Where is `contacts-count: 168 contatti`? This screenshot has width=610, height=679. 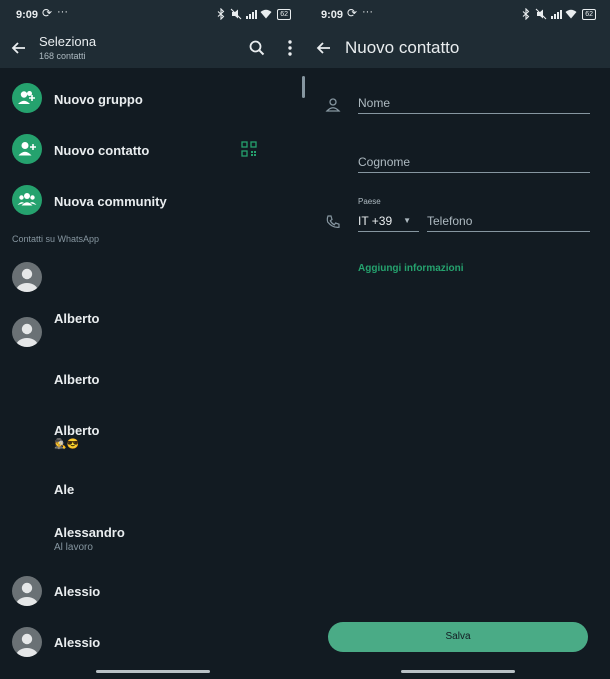 contacts-count: 168 contatti is located at coordinates (62, 56).